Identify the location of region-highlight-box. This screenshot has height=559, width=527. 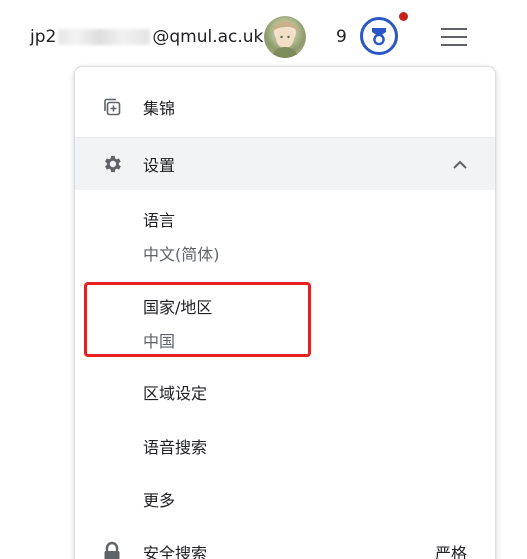
(197, 319).